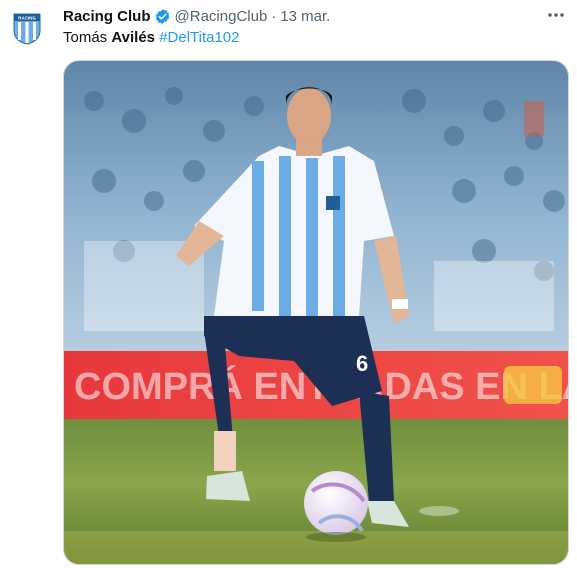 The width and height of the screenshot is (577, 568). I want to click on hashtag-link: #DelTita102, so click(199, 37).